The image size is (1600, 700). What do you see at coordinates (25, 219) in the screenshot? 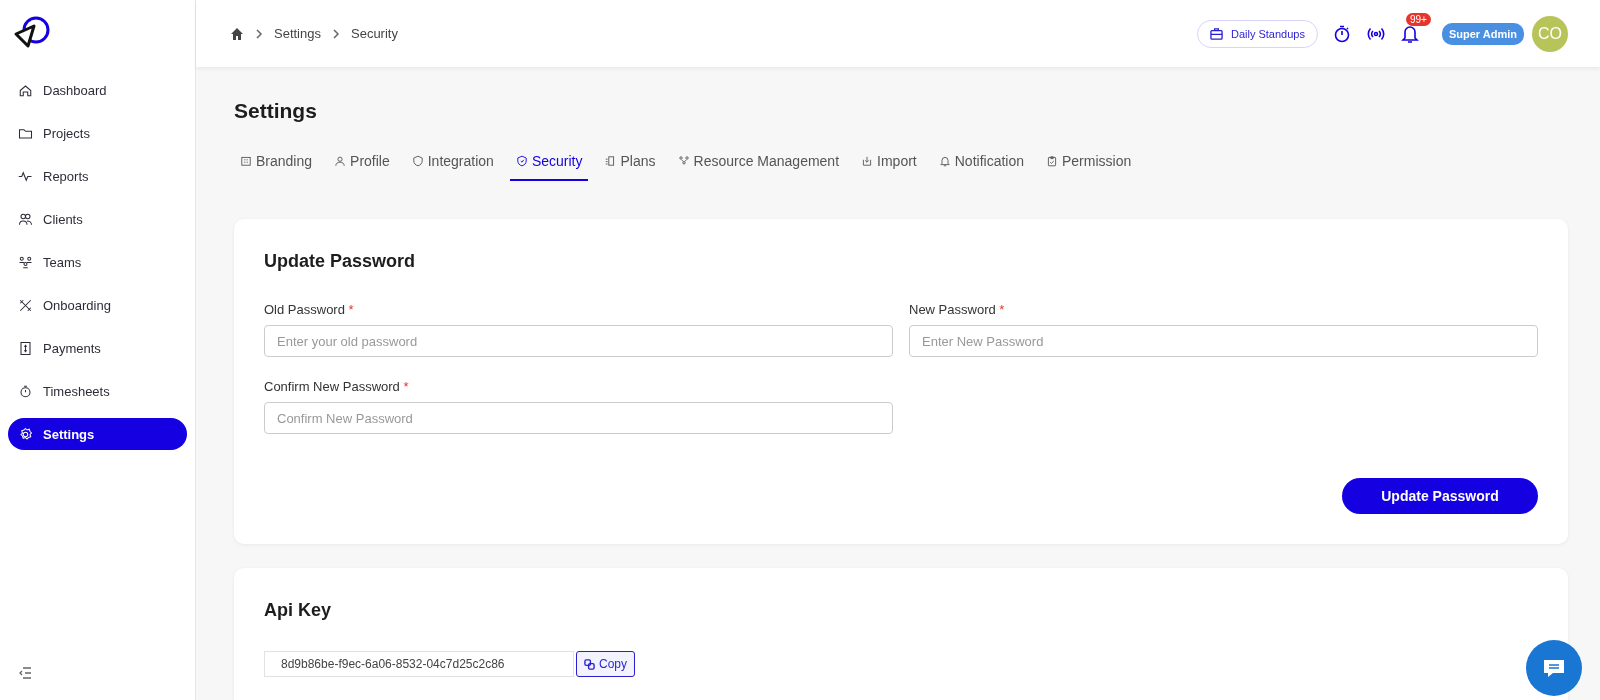
I see `users-icon` at bounding box center [25, 219].